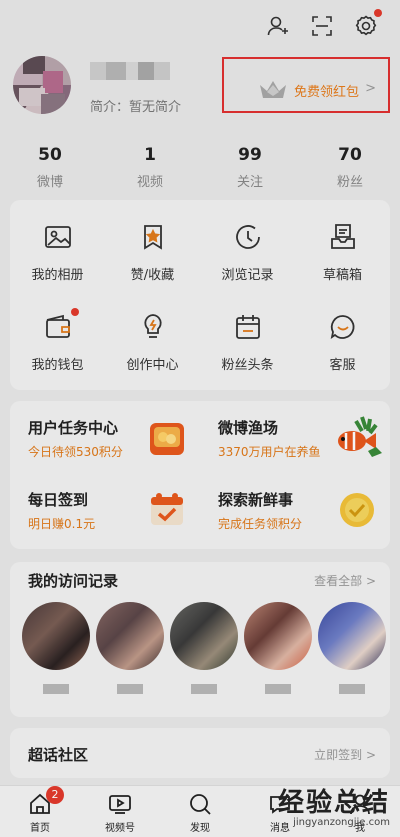 Image resolution: width=400 pixels, height=837 pixels. Describe the element at coordinates (73, 581) in the screenshot. I see `visit-history-title: 我的访问记录` at that location.